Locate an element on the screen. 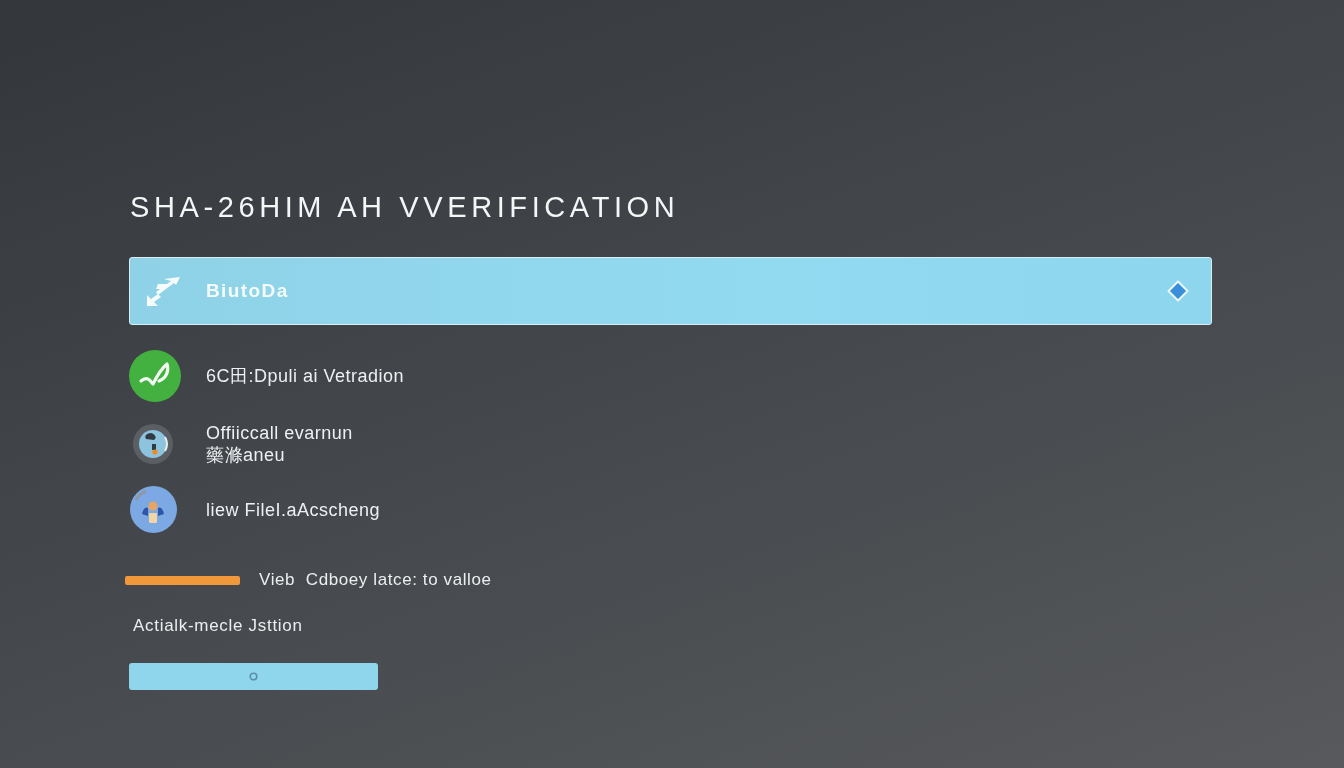  note-text: Vieb Cdboey latce: to valloe is located at coordinates (375, 580).